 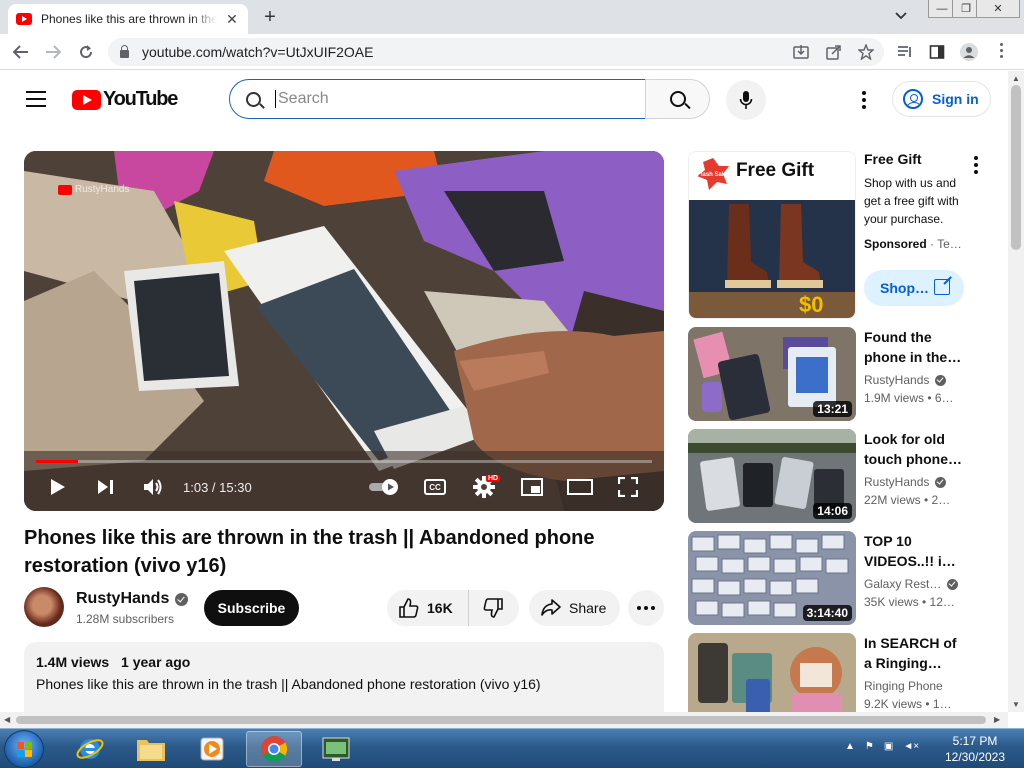 I want to click on scroll-right-arrow-icon: ▶, so click(x=997, y=719).